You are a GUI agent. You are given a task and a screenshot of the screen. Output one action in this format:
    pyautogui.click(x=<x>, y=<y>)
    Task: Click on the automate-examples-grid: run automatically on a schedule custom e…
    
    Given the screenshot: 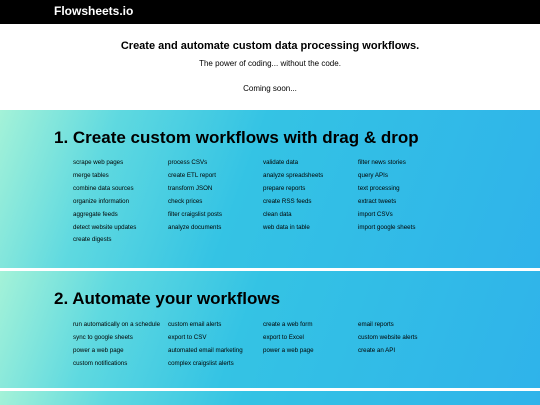 What is the action you would take?
    pyautogui.click(x=263, y=344)
    